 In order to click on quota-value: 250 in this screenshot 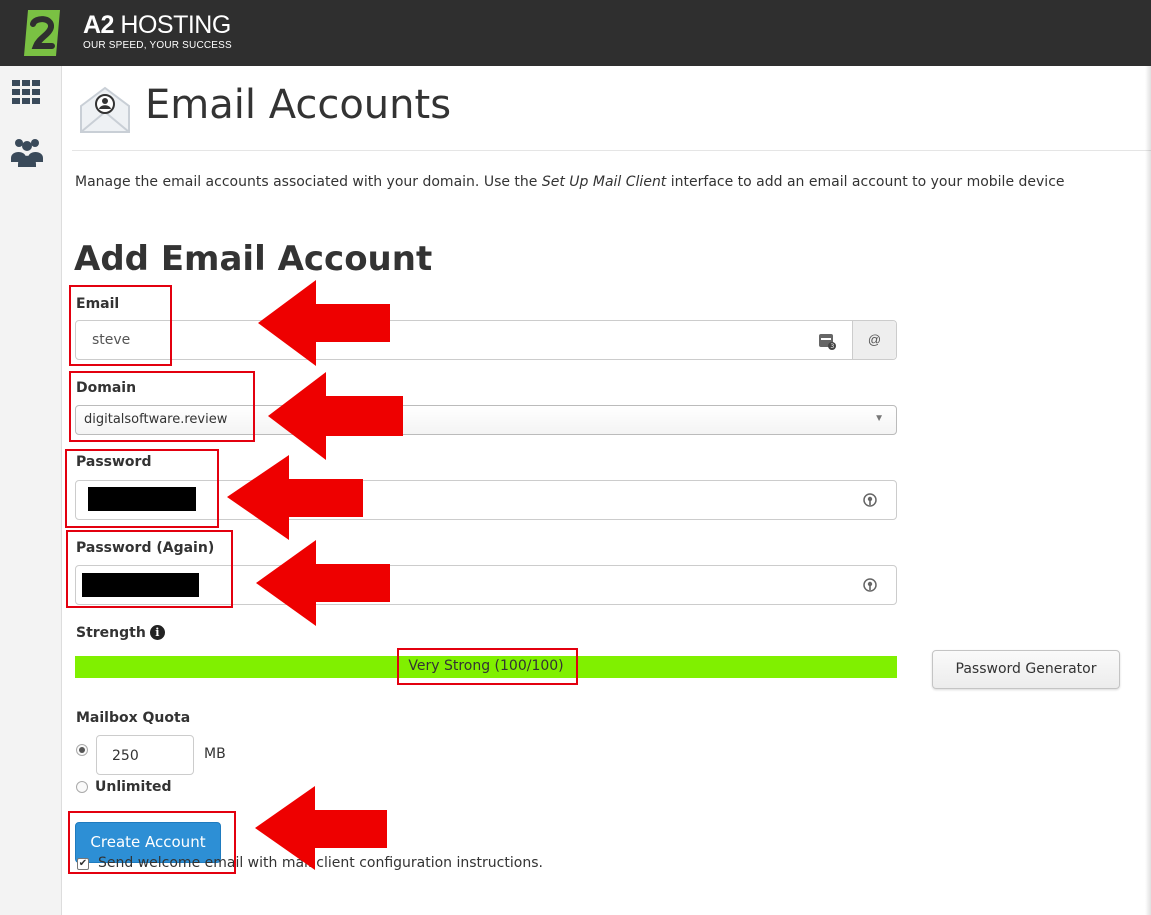, I will do `click(125, 756)`.